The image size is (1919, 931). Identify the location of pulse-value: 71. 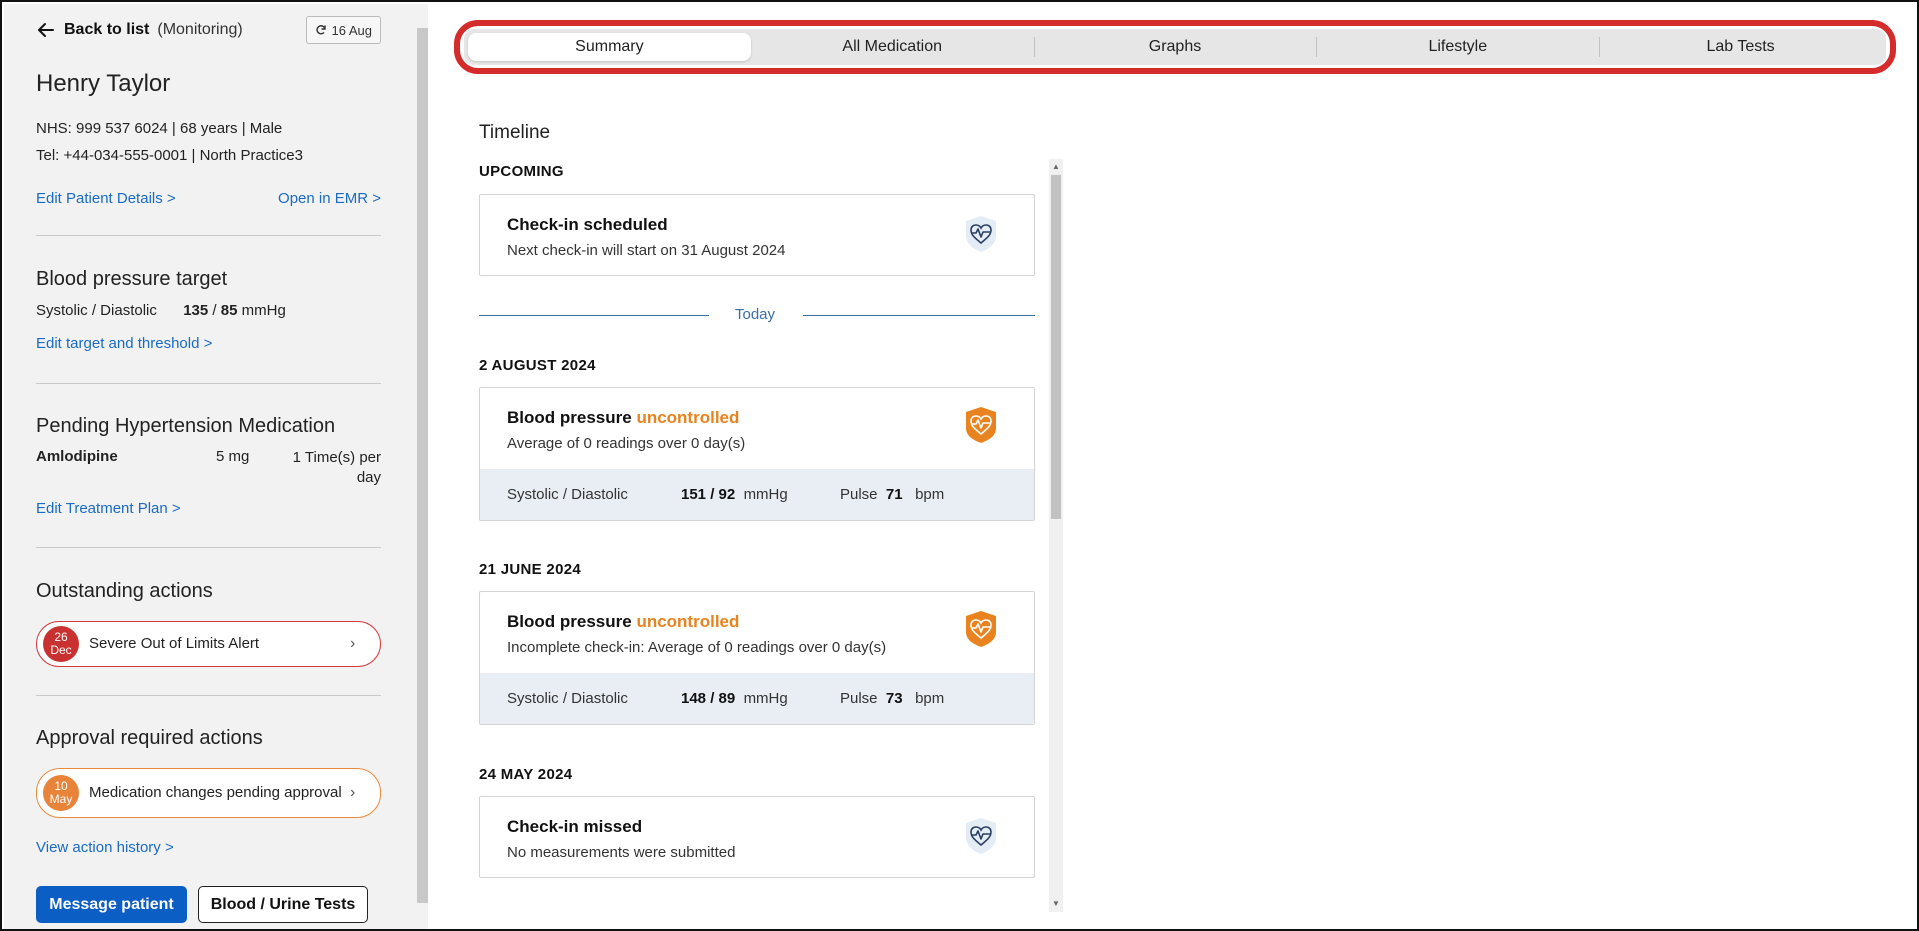
(894, 494).